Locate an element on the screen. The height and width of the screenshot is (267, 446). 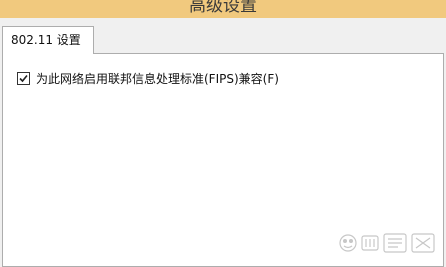
title-bar: 高级设置 is located at coordinates (223, 9).